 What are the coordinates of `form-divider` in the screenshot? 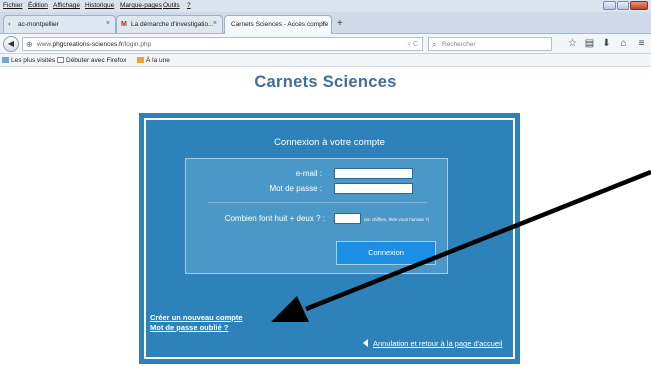 It's located at (317, 202).